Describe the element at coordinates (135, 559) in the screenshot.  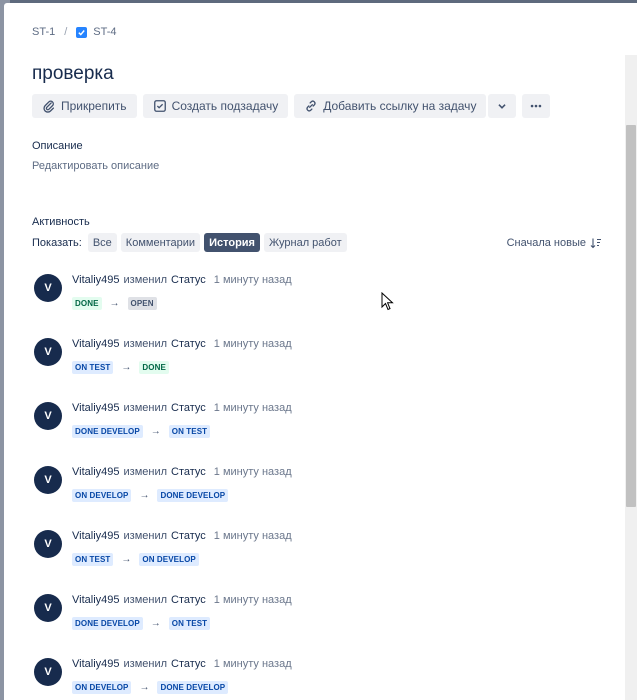
I see `status-change: ON TEST → ON DEVELOP` at that location.